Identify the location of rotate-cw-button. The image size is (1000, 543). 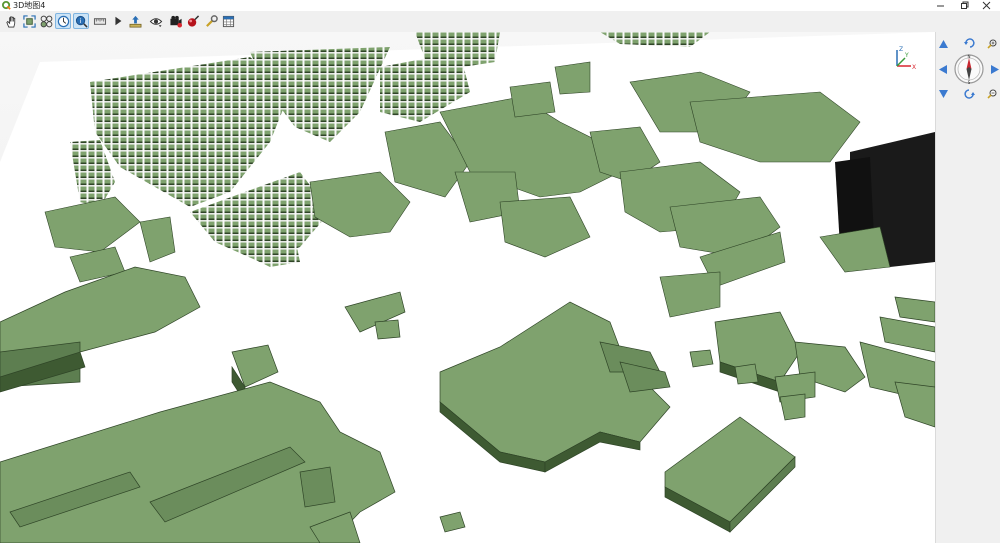
(969, 94).